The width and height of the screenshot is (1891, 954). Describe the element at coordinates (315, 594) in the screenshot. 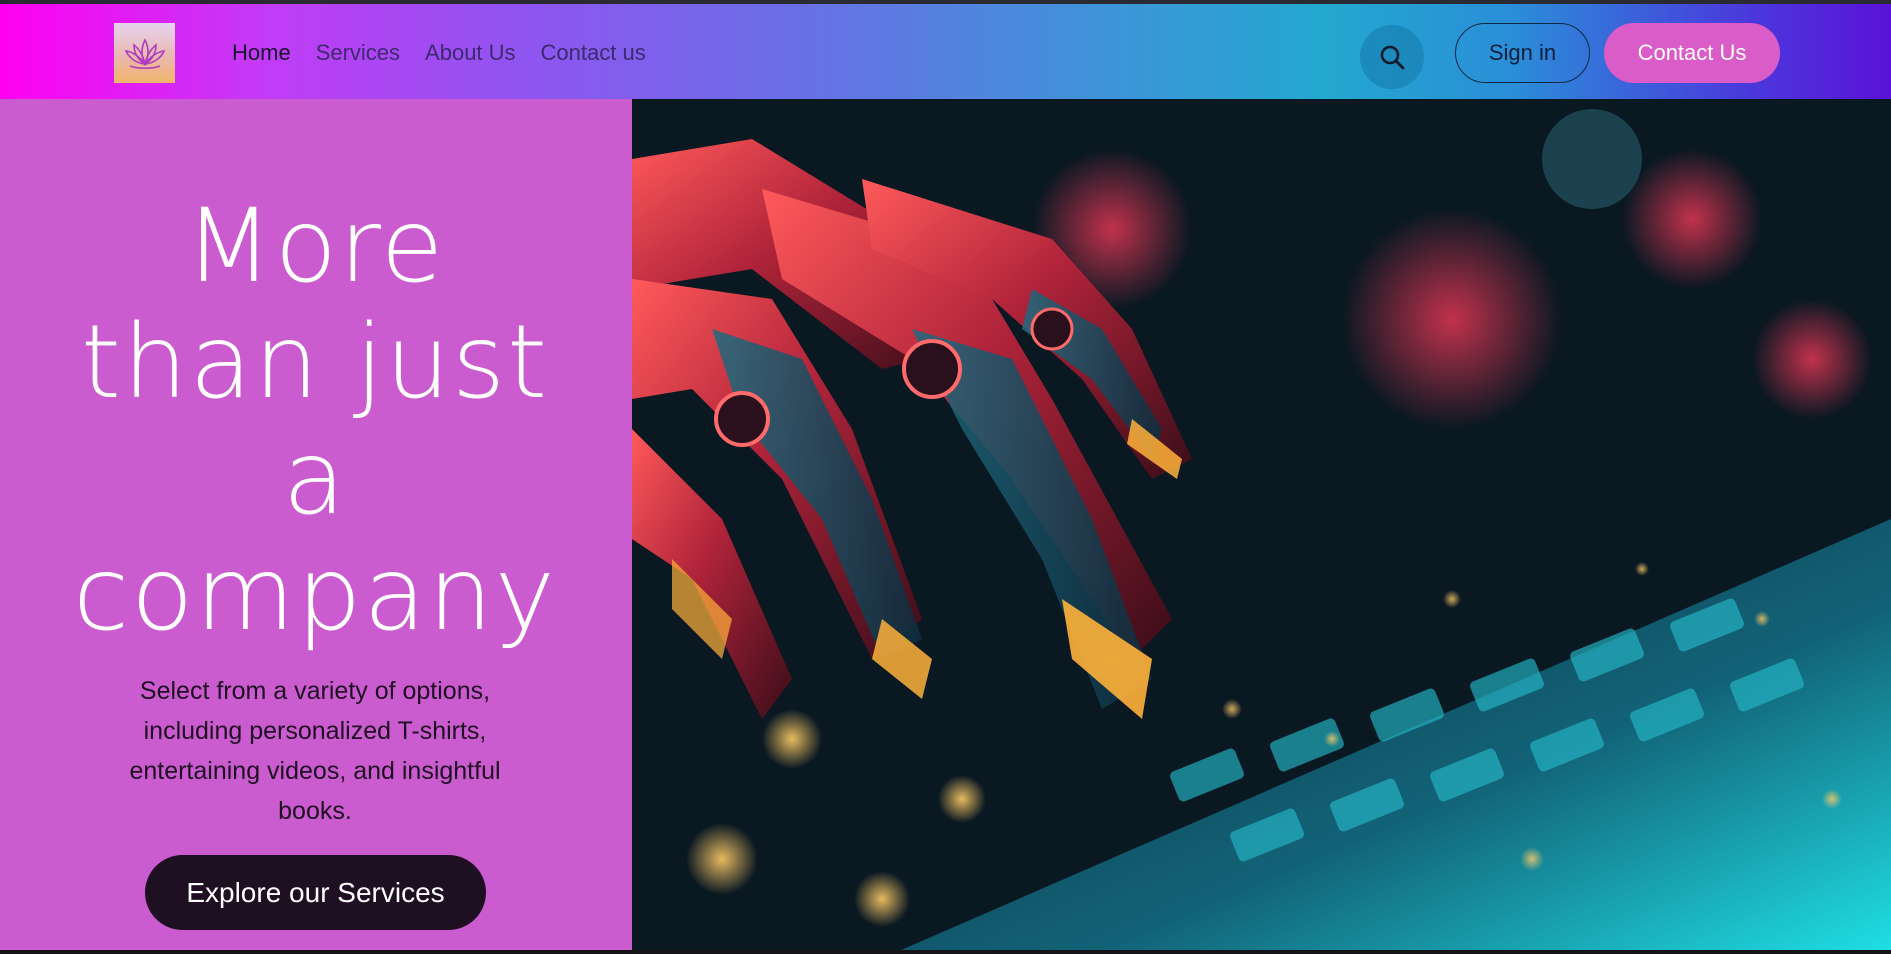

I see `headline-line: company` at that location.